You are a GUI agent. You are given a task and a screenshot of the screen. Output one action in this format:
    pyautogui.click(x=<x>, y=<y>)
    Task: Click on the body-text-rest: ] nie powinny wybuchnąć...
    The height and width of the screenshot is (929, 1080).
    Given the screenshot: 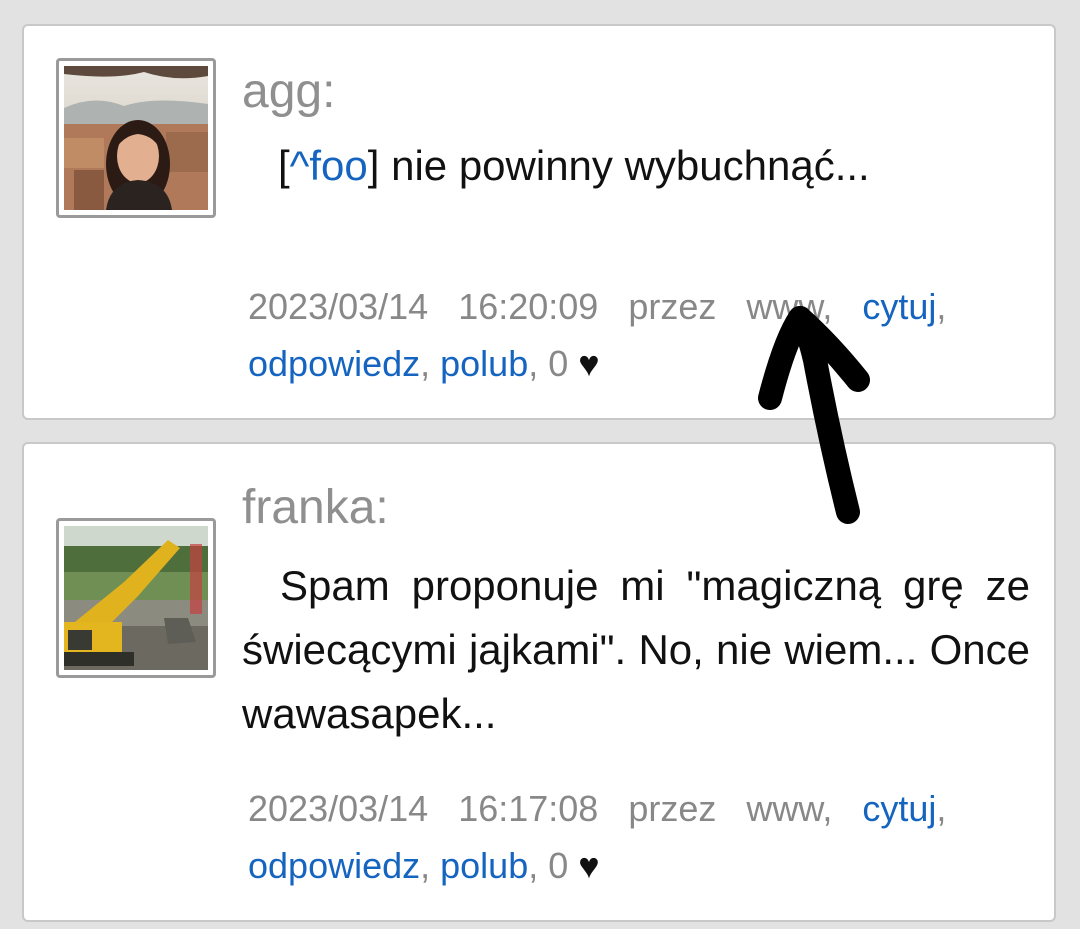 What is the action you would take?
    pyautogui.click(x=618, y=165)
    